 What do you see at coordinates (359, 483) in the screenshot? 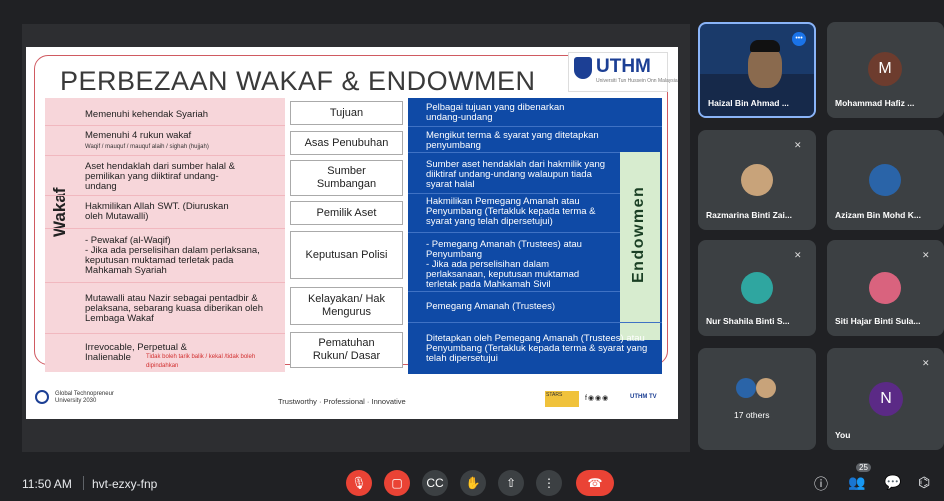
I see `mic-off-button: 🎙` at bounding box center [359, 483].